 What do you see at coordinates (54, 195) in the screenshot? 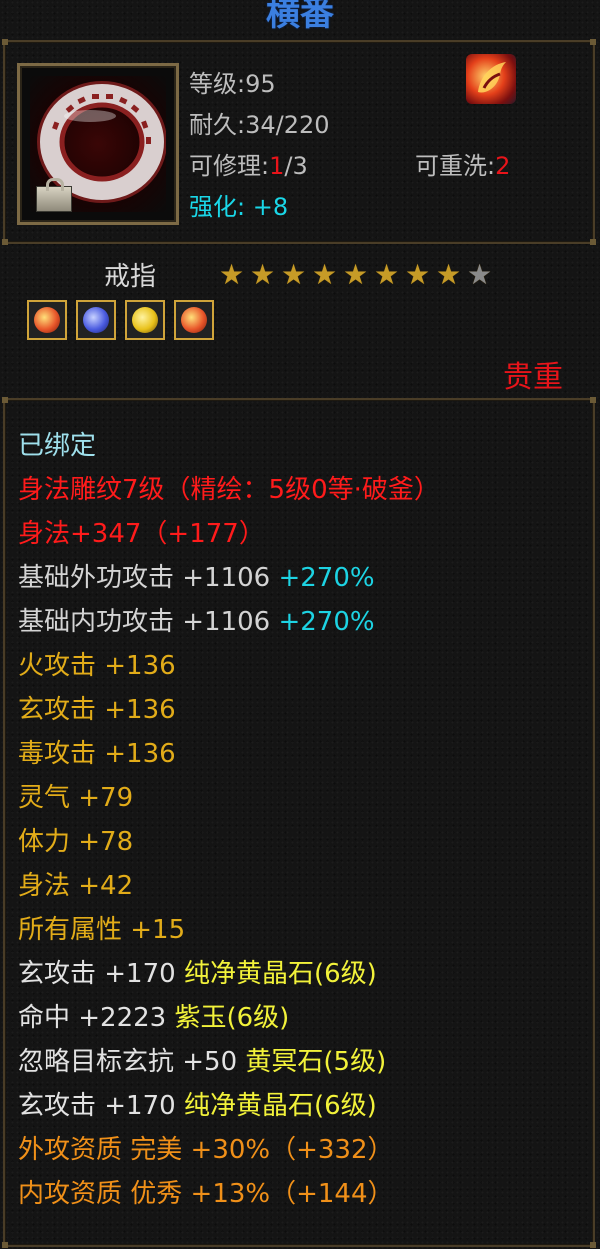
I see `lock-icon` at bounding box center [54, 195].